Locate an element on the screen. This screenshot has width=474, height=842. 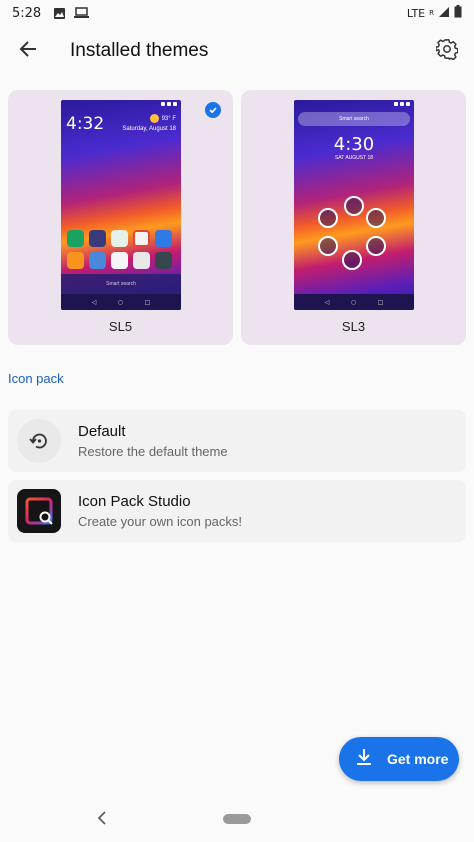
download-icon is located at coordinates (364, 759).